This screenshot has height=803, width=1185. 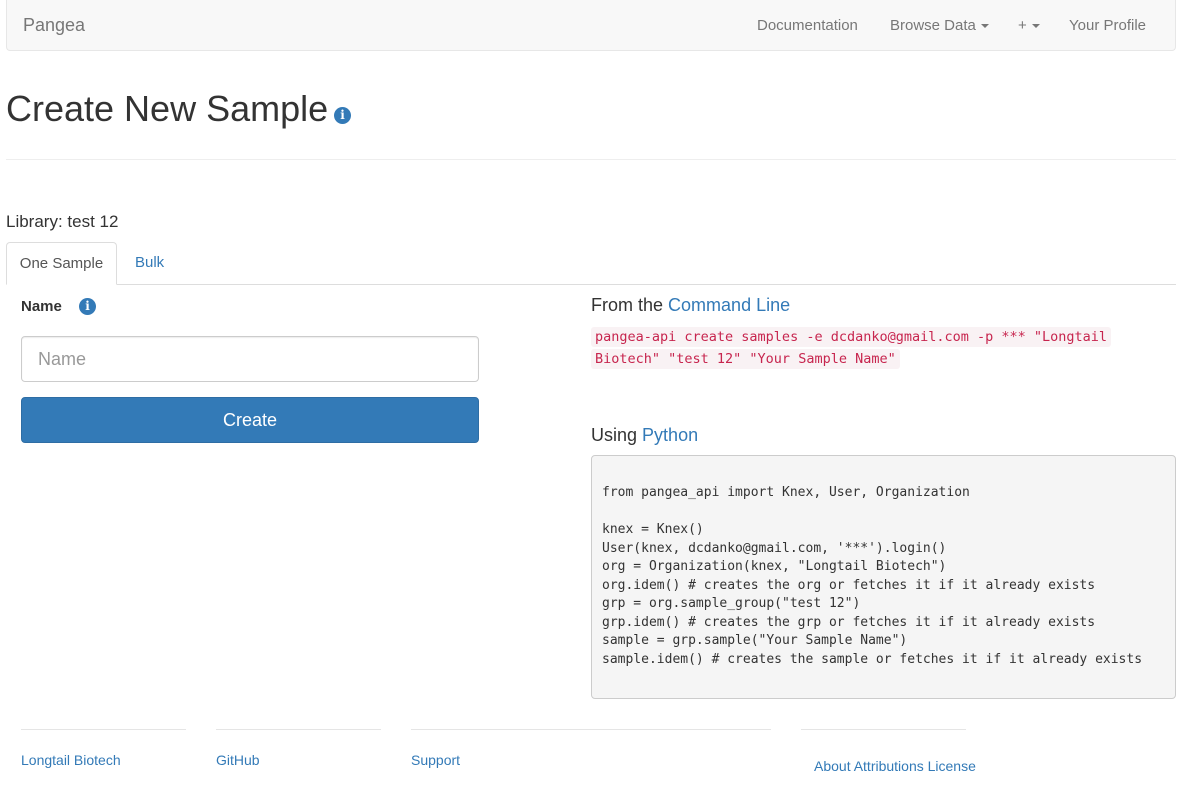 What do you see at coordinates (149, 262) in the screenshot?
I see `tab-bulk: Bulk` at bounding box center [149, 262].